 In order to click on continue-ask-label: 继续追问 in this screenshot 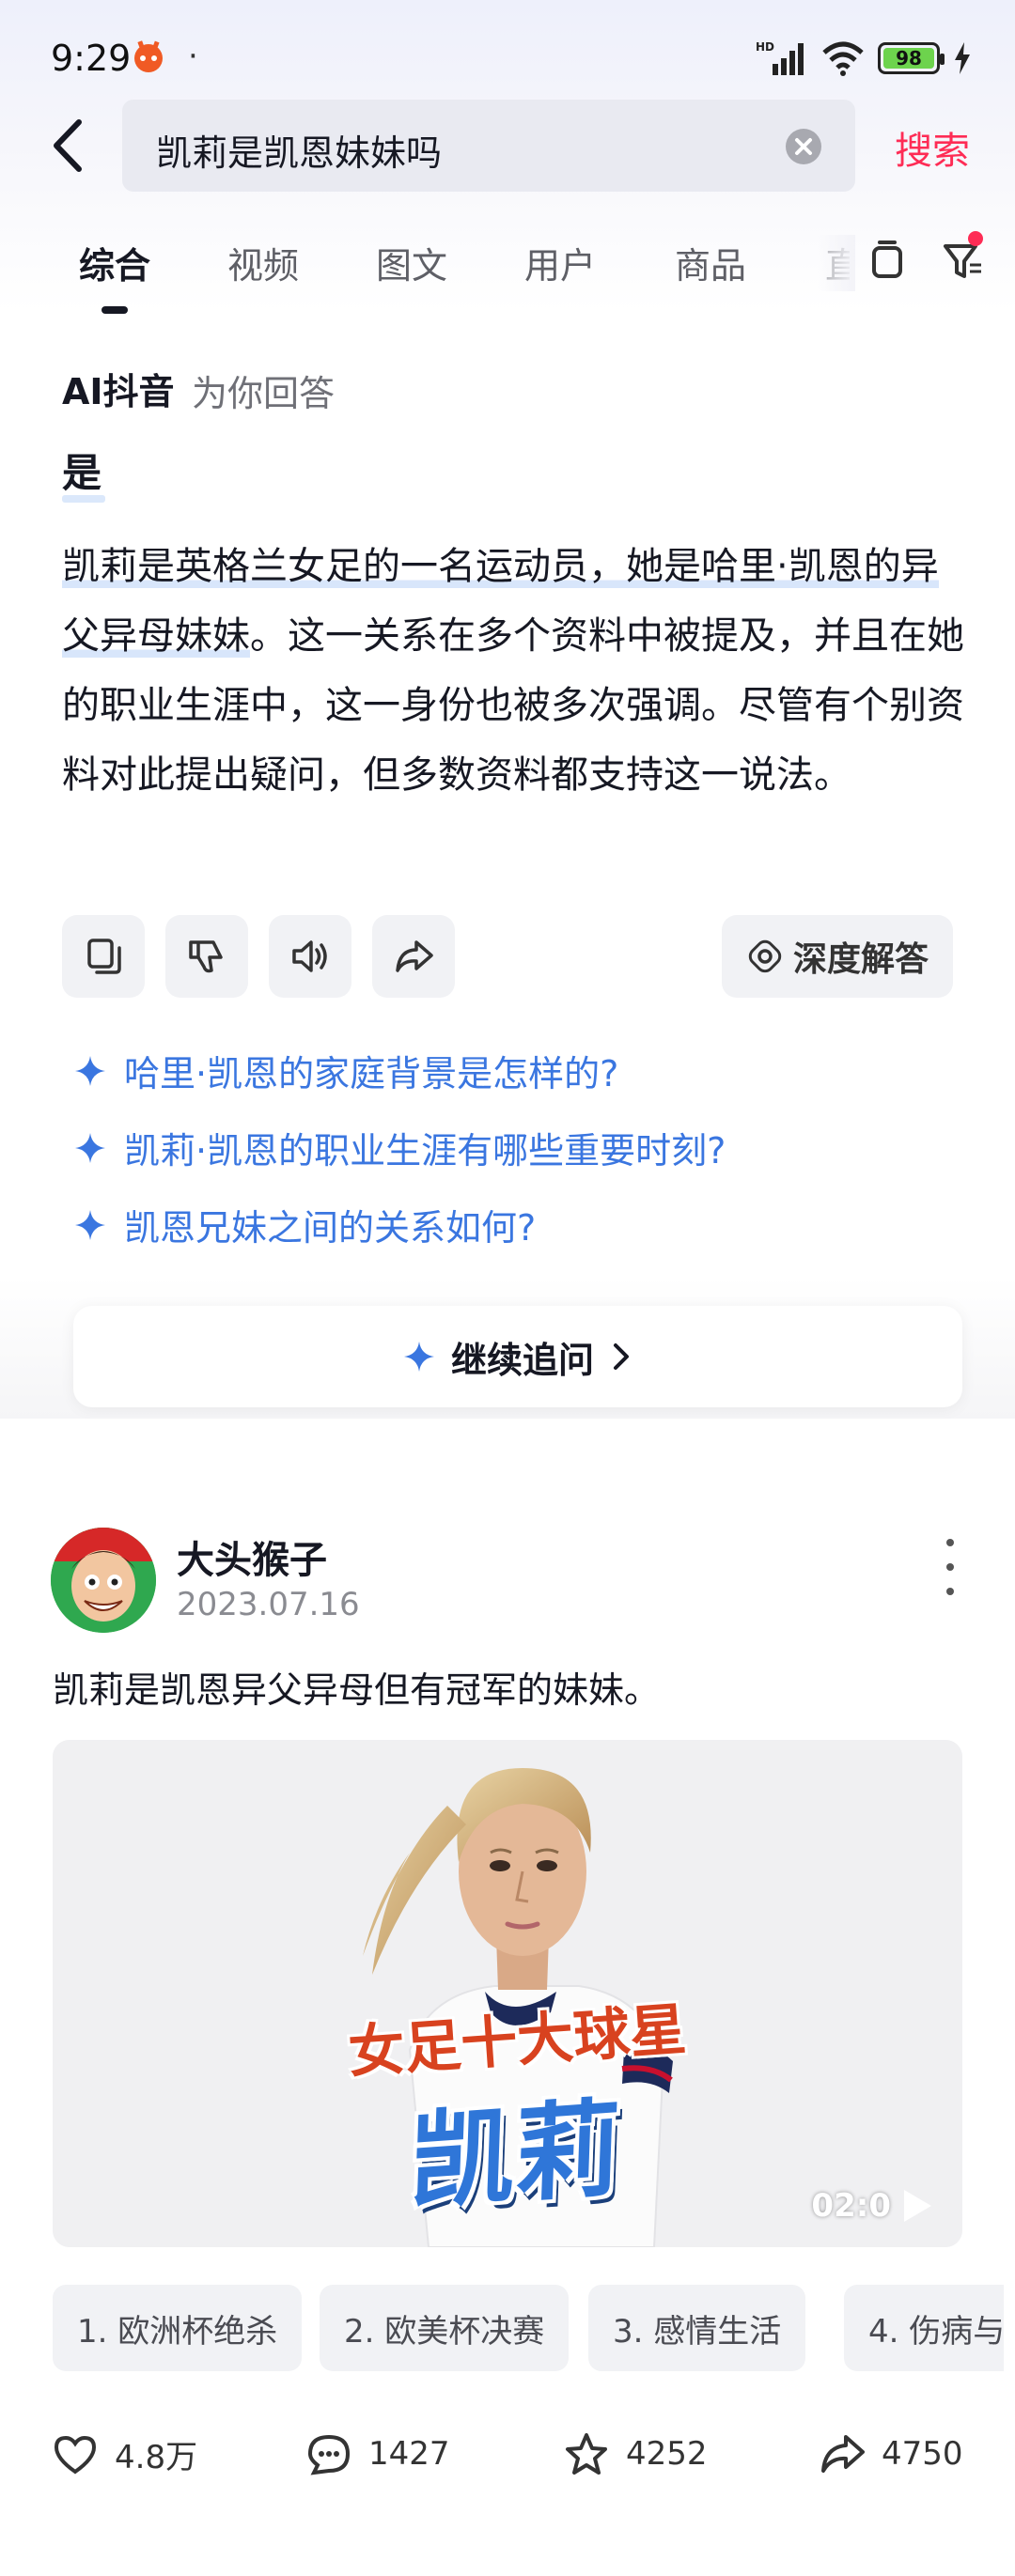, I will do `click(522, 1360)`.